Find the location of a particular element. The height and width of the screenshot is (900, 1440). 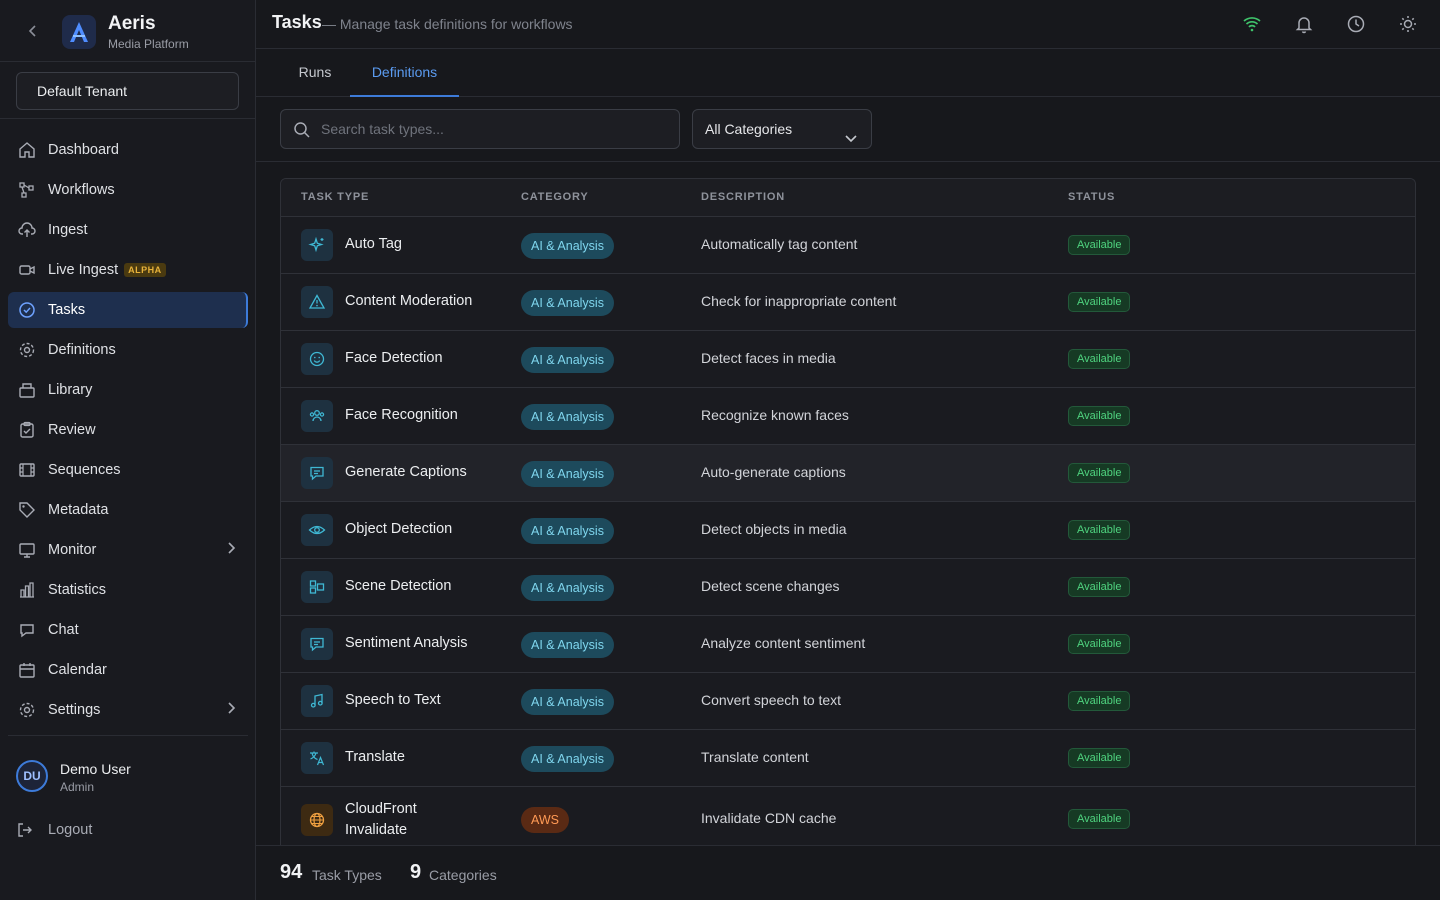

sidebar-item-label: Sequences is located at coordinates (84, 470).